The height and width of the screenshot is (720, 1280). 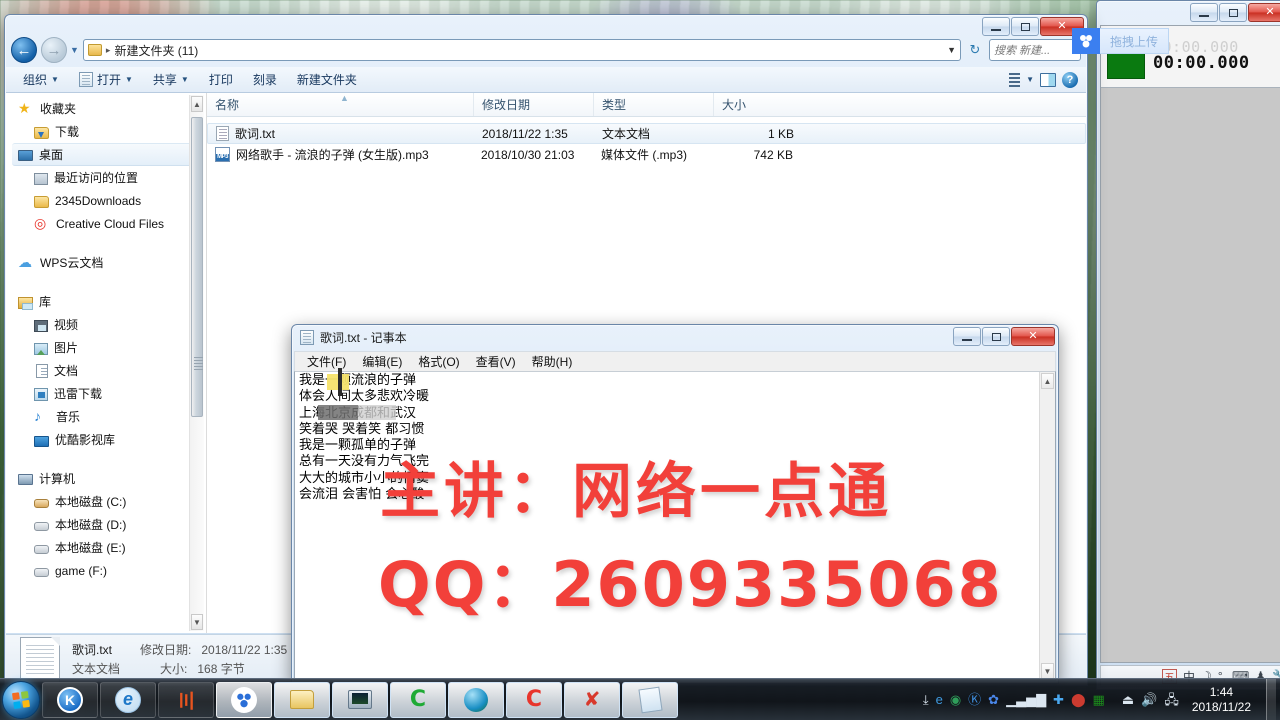 I want to click on column-header-date: 修改日期, so click(x=533, y=104).